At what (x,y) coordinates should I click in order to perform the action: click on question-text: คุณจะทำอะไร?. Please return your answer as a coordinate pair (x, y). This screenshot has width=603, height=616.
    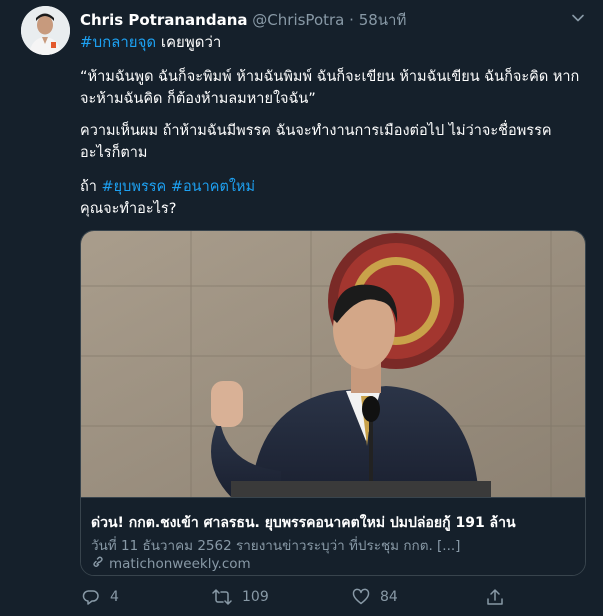
    Looking at the image, I should click on (128, 209).